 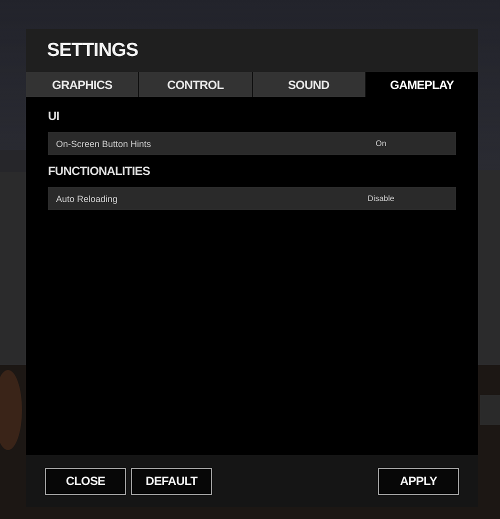 What do you see at coordinates (92, 51) in the screenshot?
I see `window-title: SETTINGS` at bounding box center [92, 51].